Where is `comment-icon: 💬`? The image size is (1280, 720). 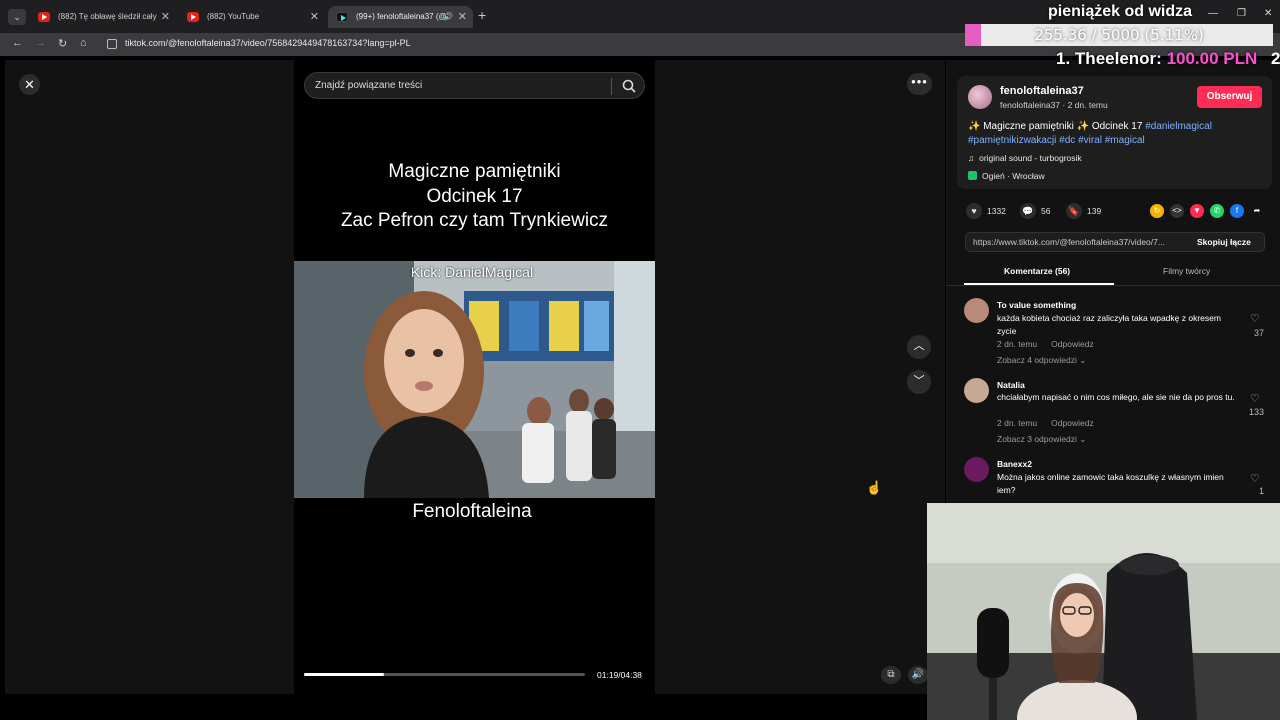 comment-icon: 💬 is located at coordinates (1028, 211).